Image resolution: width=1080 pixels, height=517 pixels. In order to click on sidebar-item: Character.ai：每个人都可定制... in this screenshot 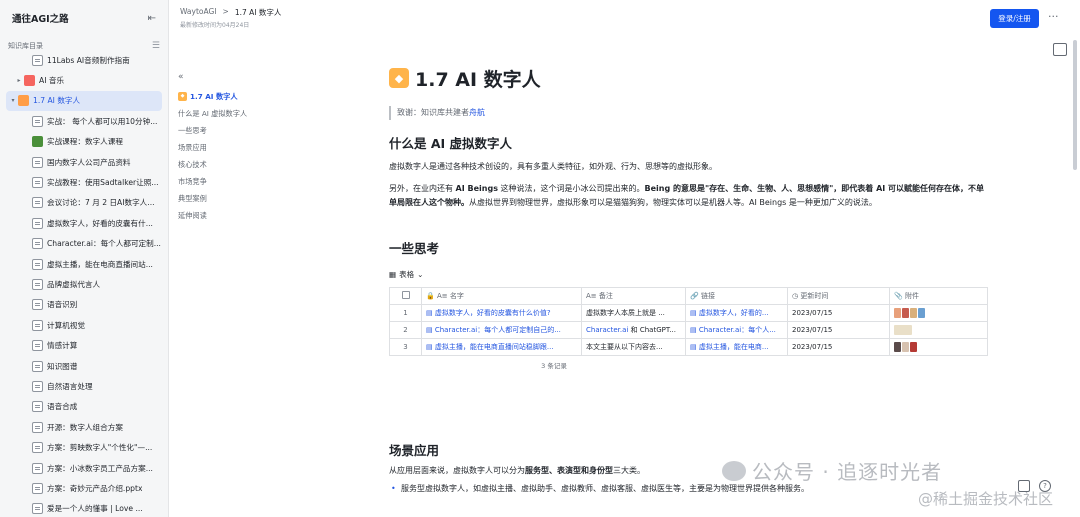, I will do `click(84, 244)`.